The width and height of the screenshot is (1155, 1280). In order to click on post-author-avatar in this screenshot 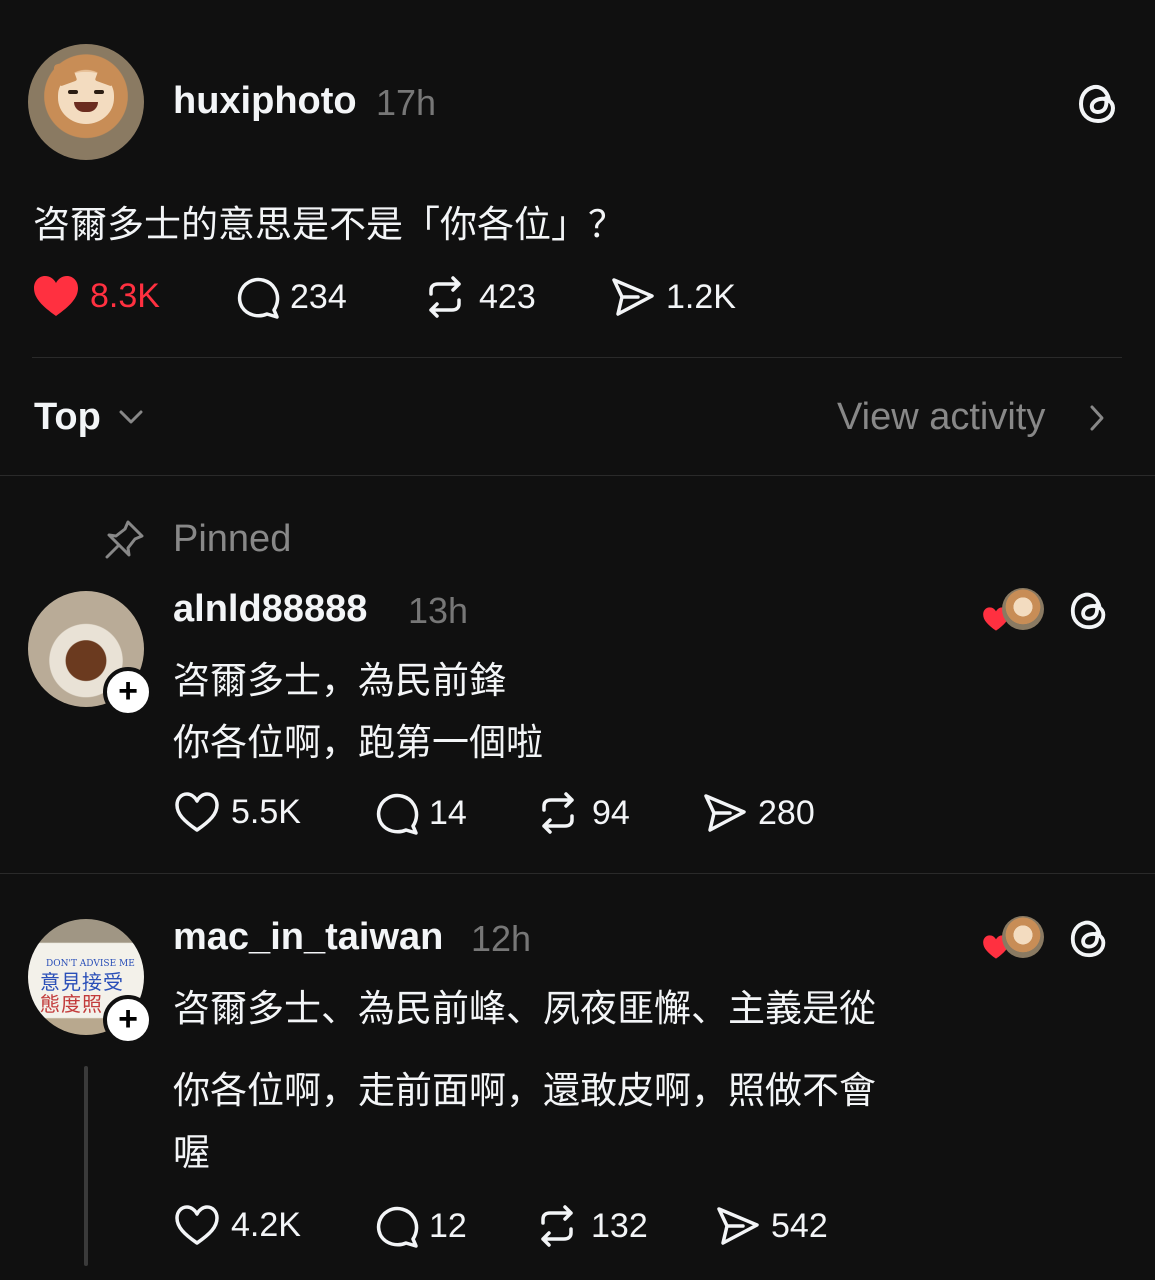, I will do `click(86, 102)`.